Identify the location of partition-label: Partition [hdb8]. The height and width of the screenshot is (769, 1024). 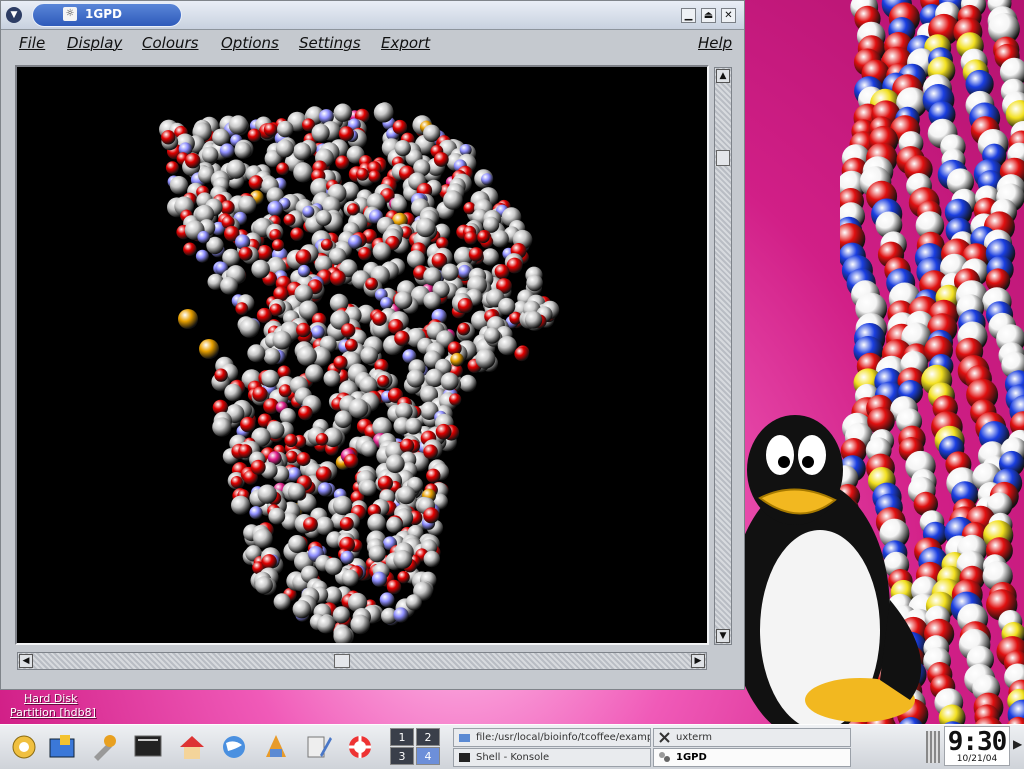
(53, 712).